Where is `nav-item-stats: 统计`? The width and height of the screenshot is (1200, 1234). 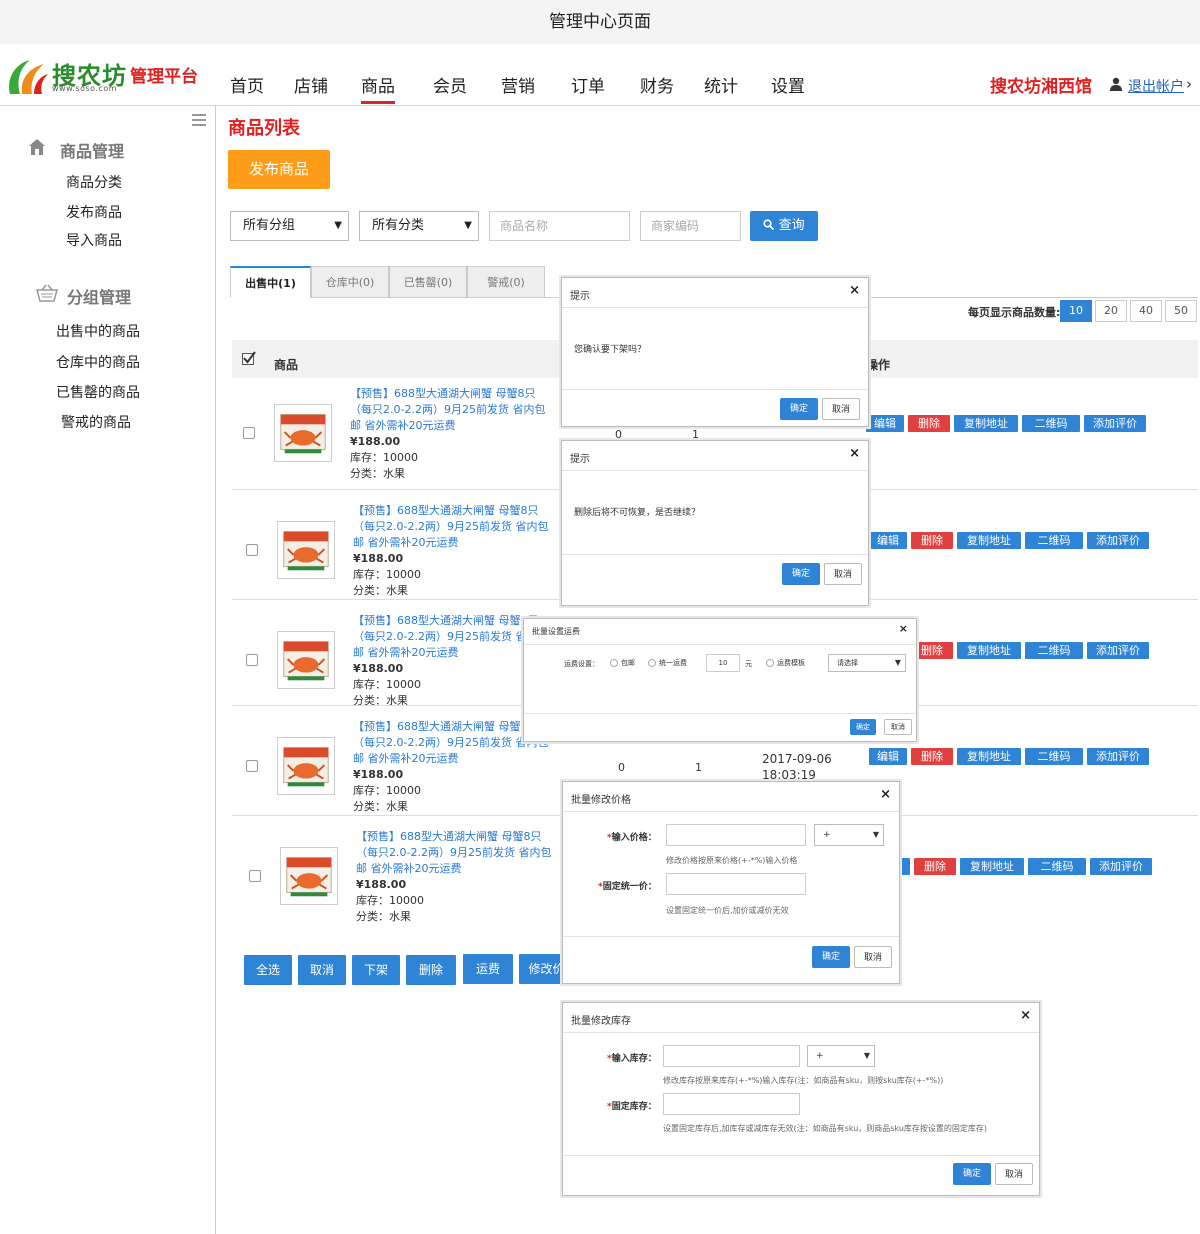
nav-item-stats: 统计 is located at coordinates (721, 84).